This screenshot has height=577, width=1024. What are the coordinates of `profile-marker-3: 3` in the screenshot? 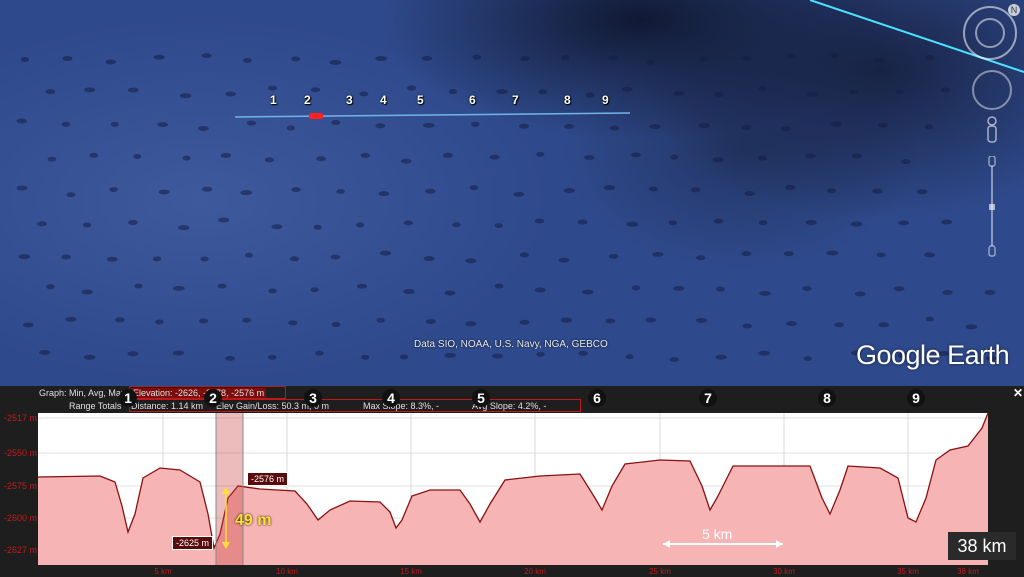 It's located at (313, 398).